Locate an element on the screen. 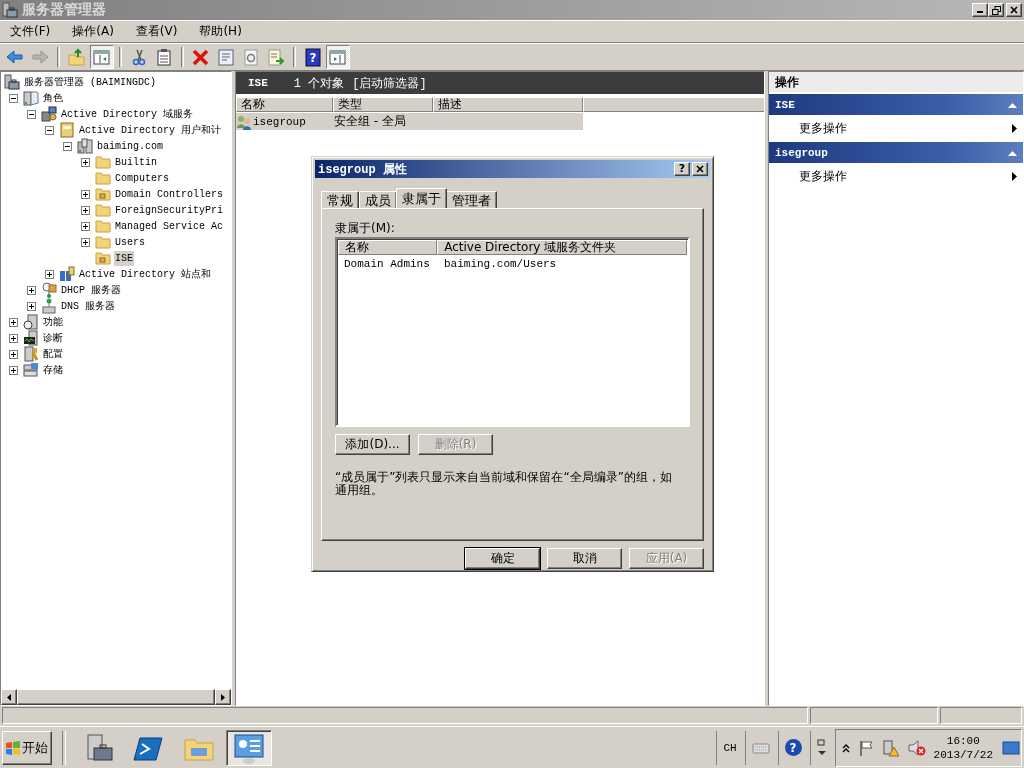 The width and height of the screenshot is (1024, 768). filter-link: [启动筛选器] is located at coordinates (389, 83).